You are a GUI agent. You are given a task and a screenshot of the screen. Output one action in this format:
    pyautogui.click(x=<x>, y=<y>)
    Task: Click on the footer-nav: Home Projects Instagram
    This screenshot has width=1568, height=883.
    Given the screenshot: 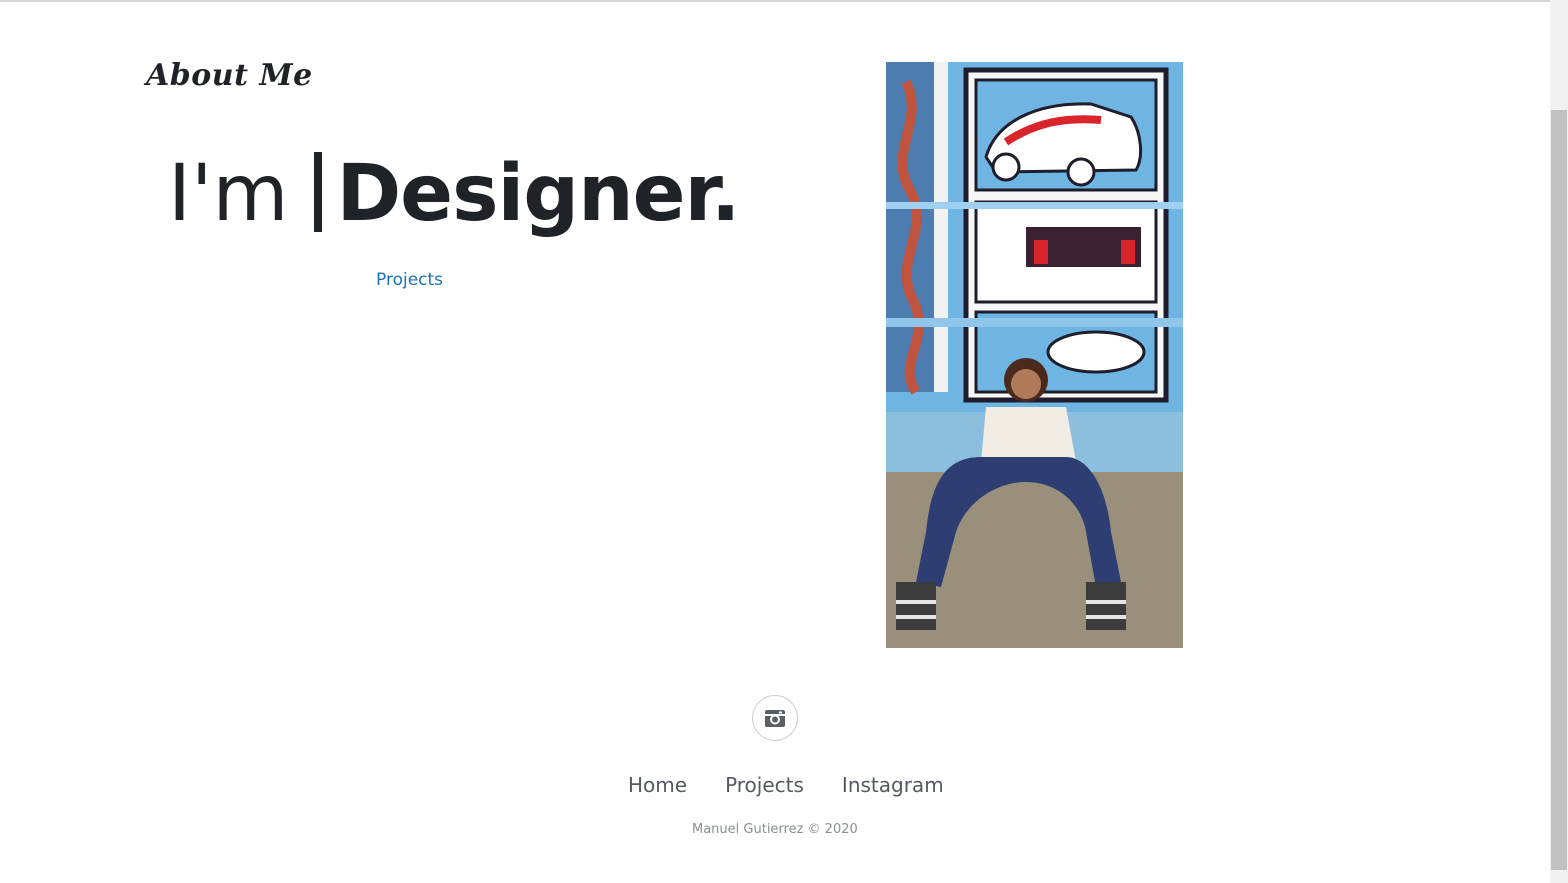 What is the action you would take?
    pyautogui.click(x=786, y=785)
    